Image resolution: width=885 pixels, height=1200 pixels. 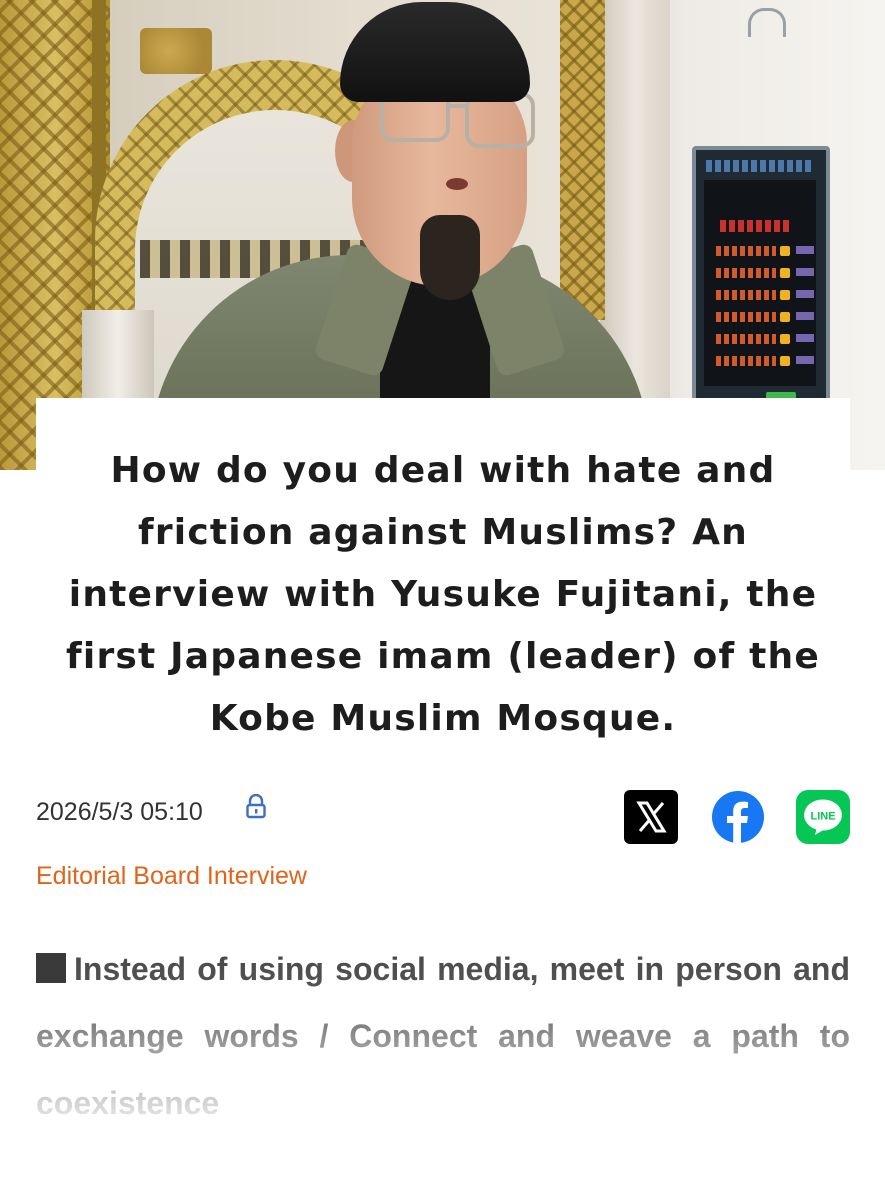 What do you see at coordinates (171, 876) in the screenshot?
I see `category-link: Editorial Board Interview` at bounding box center [171, 876].